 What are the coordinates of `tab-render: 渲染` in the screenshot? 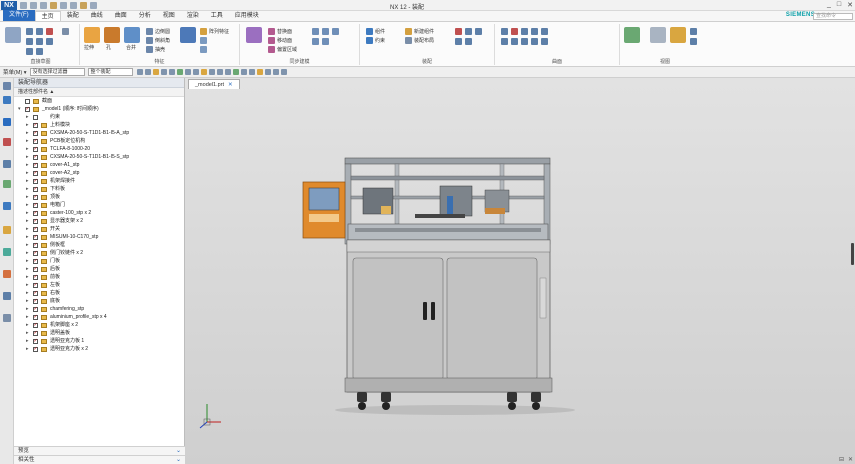 It's located at (193, 16).